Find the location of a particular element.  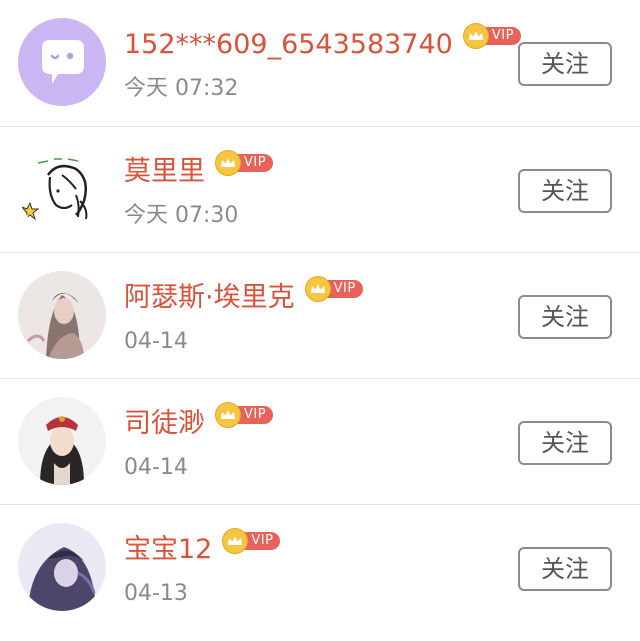

username: 阿瑟斯·埃里克 is located at coordinates (209, 298).